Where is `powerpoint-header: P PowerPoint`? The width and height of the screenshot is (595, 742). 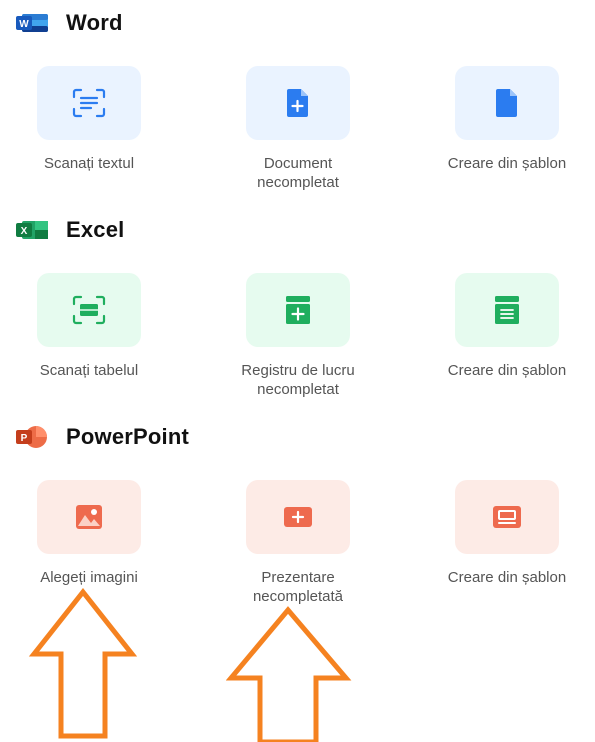
powerpoint-header: P PowerPoint is located at coordinates (101, 437).